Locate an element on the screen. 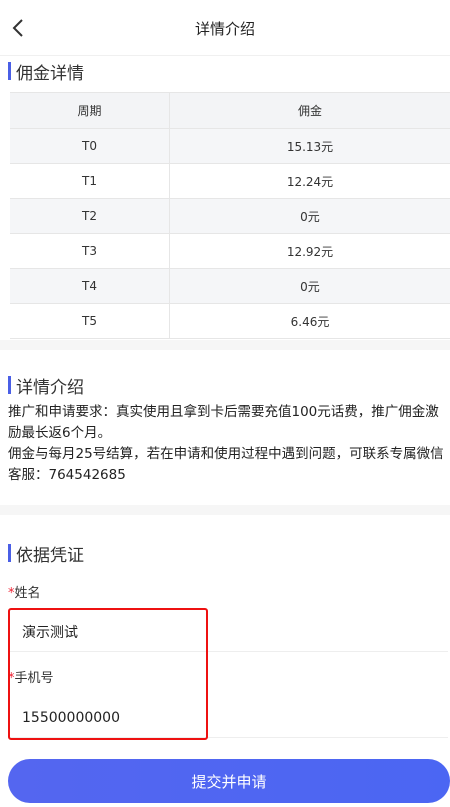 The height and width of the screenshot is (807, 450). commission-cell: 12.92元 is located at coordinates (310, 251).